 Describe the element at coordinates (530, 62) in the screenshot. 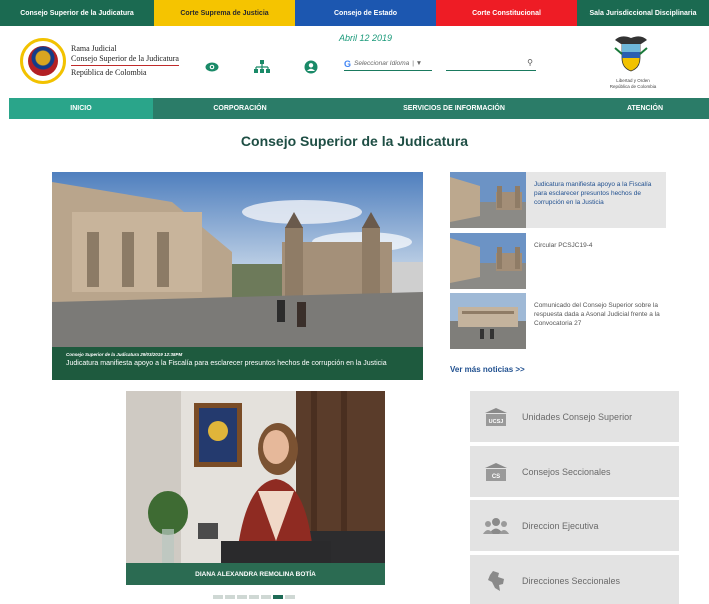

I see `search-icon: ⚲` at that location.